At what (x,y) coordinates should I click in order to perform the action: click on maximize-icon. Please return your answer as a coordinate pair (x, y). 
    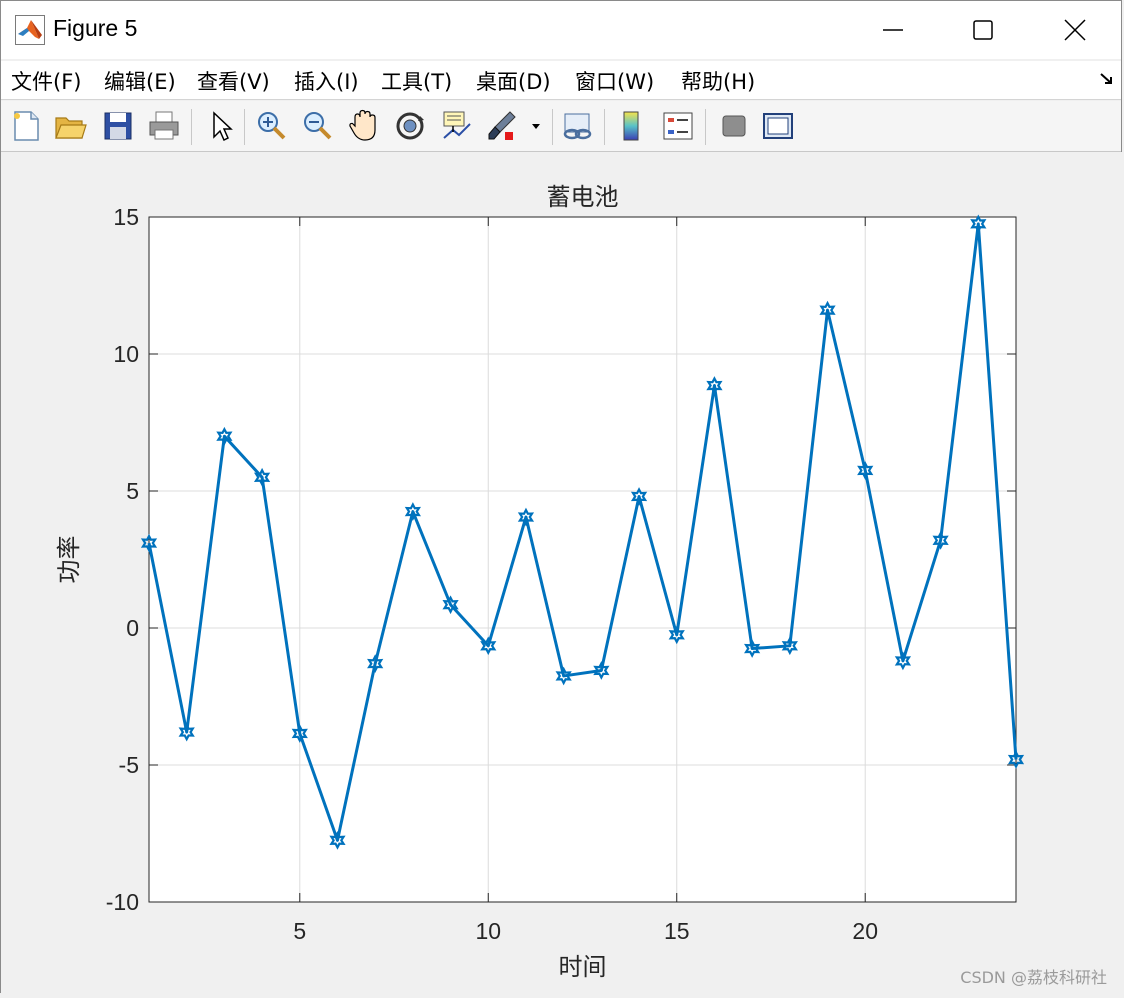
    Looking at the image, I should click on (983, 30).